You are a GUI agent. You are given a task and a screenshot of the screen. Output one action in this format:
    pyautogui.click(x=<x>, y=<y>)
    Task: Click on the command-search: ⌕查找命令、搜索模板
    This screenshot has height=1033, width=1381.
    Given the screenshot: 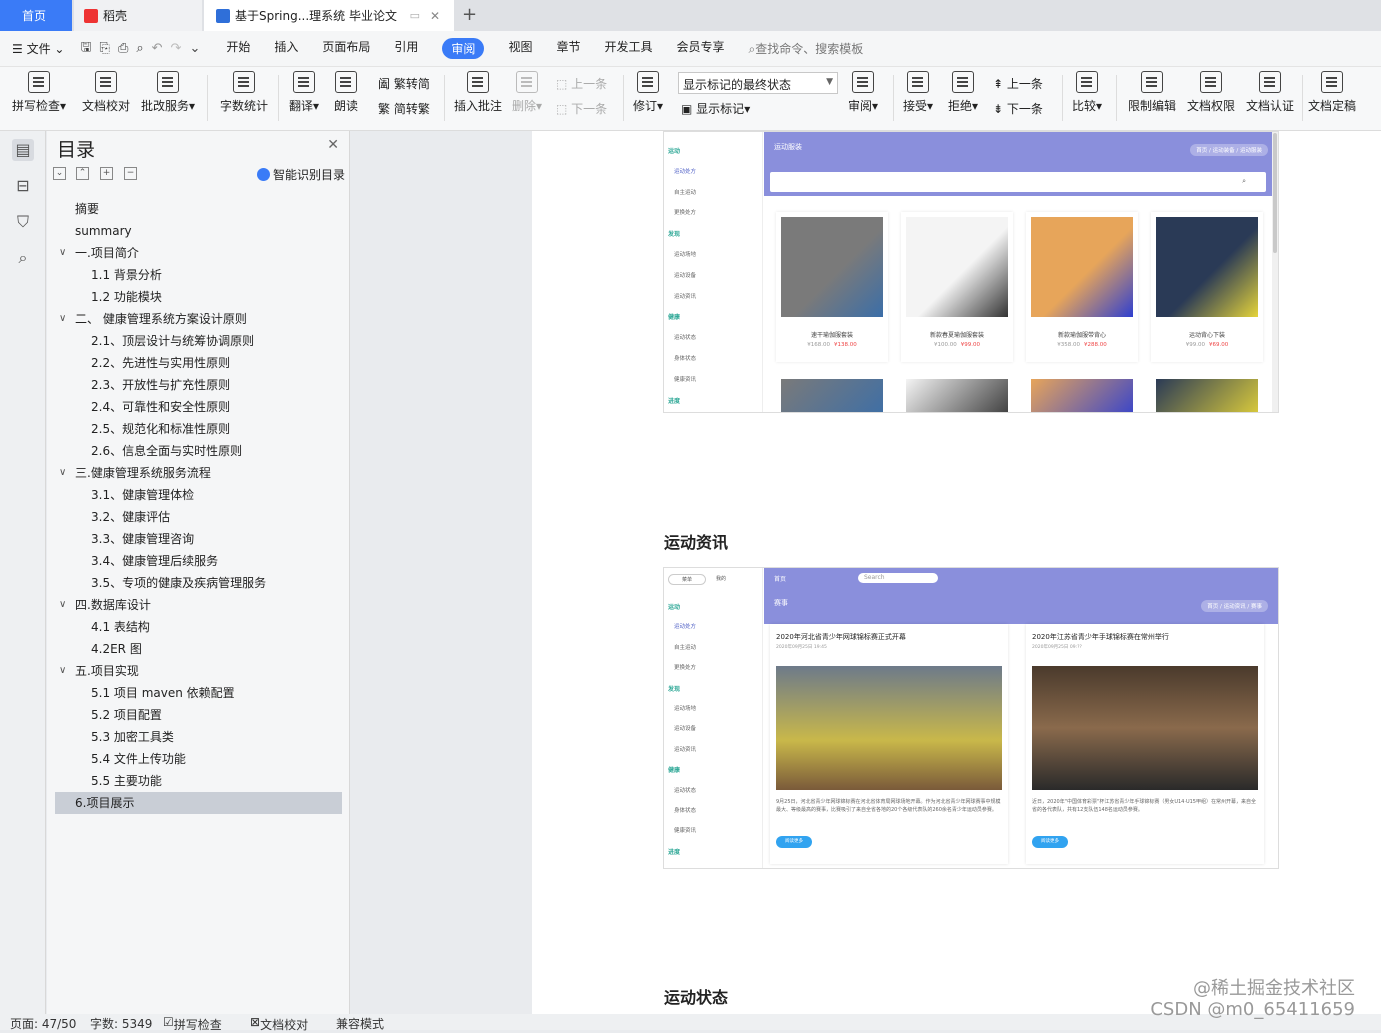 What is the action you would take?
    pyautogui.click(x=806, y=48)
    